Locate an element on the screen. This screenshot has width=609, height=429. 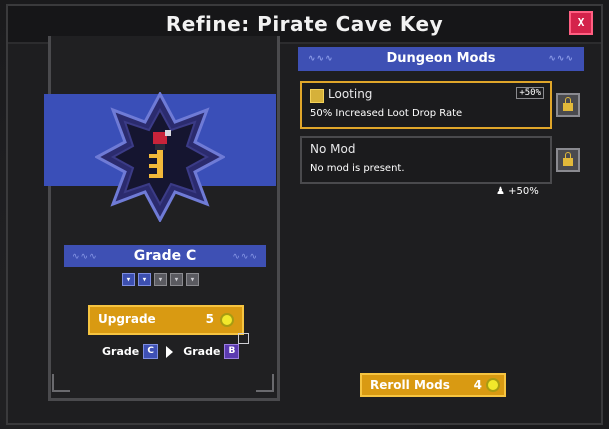
bonus-value: +50% is located at coordinates (523, 191).